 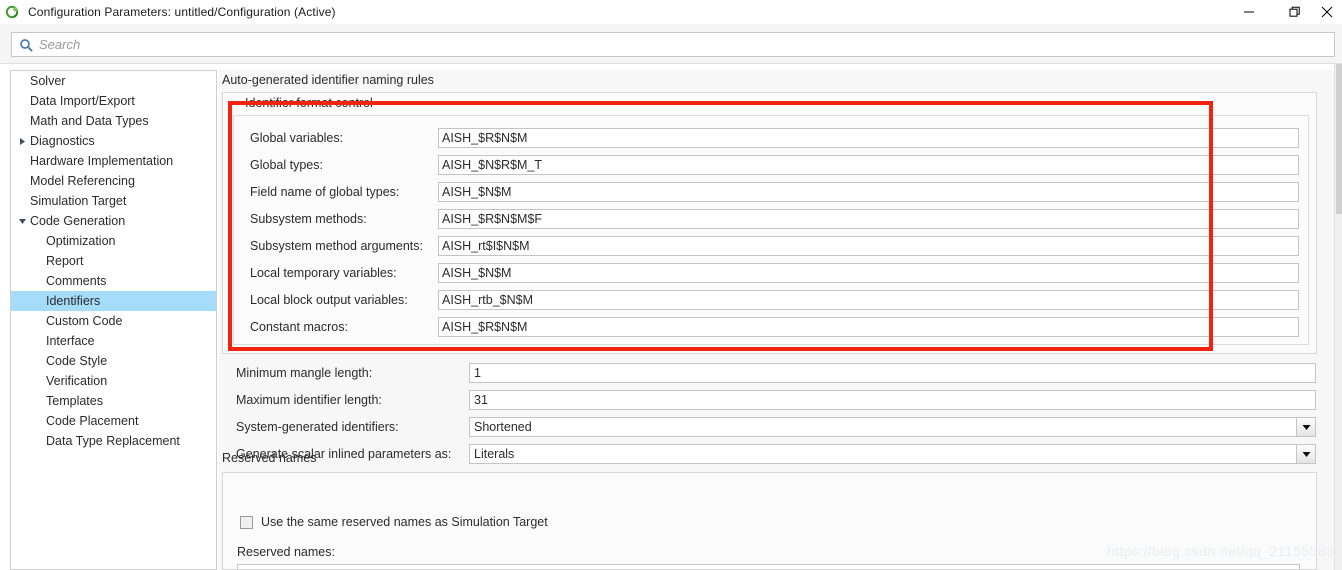 I want to click on identifier-field-row: Global types: AISH_$N$R$M_T, so click(x=771, y=165).